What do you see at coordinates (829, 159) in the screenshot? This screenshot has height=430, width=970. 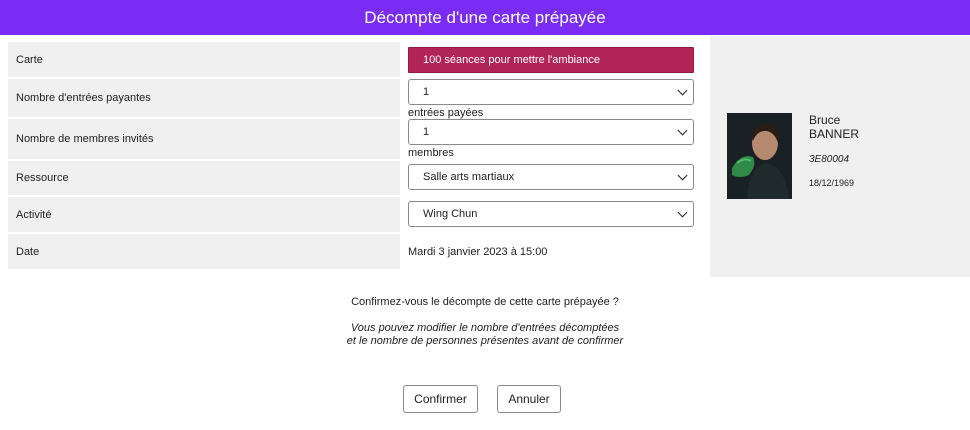 I see `member-id: 3E80004` at bounding box center [829, 159].